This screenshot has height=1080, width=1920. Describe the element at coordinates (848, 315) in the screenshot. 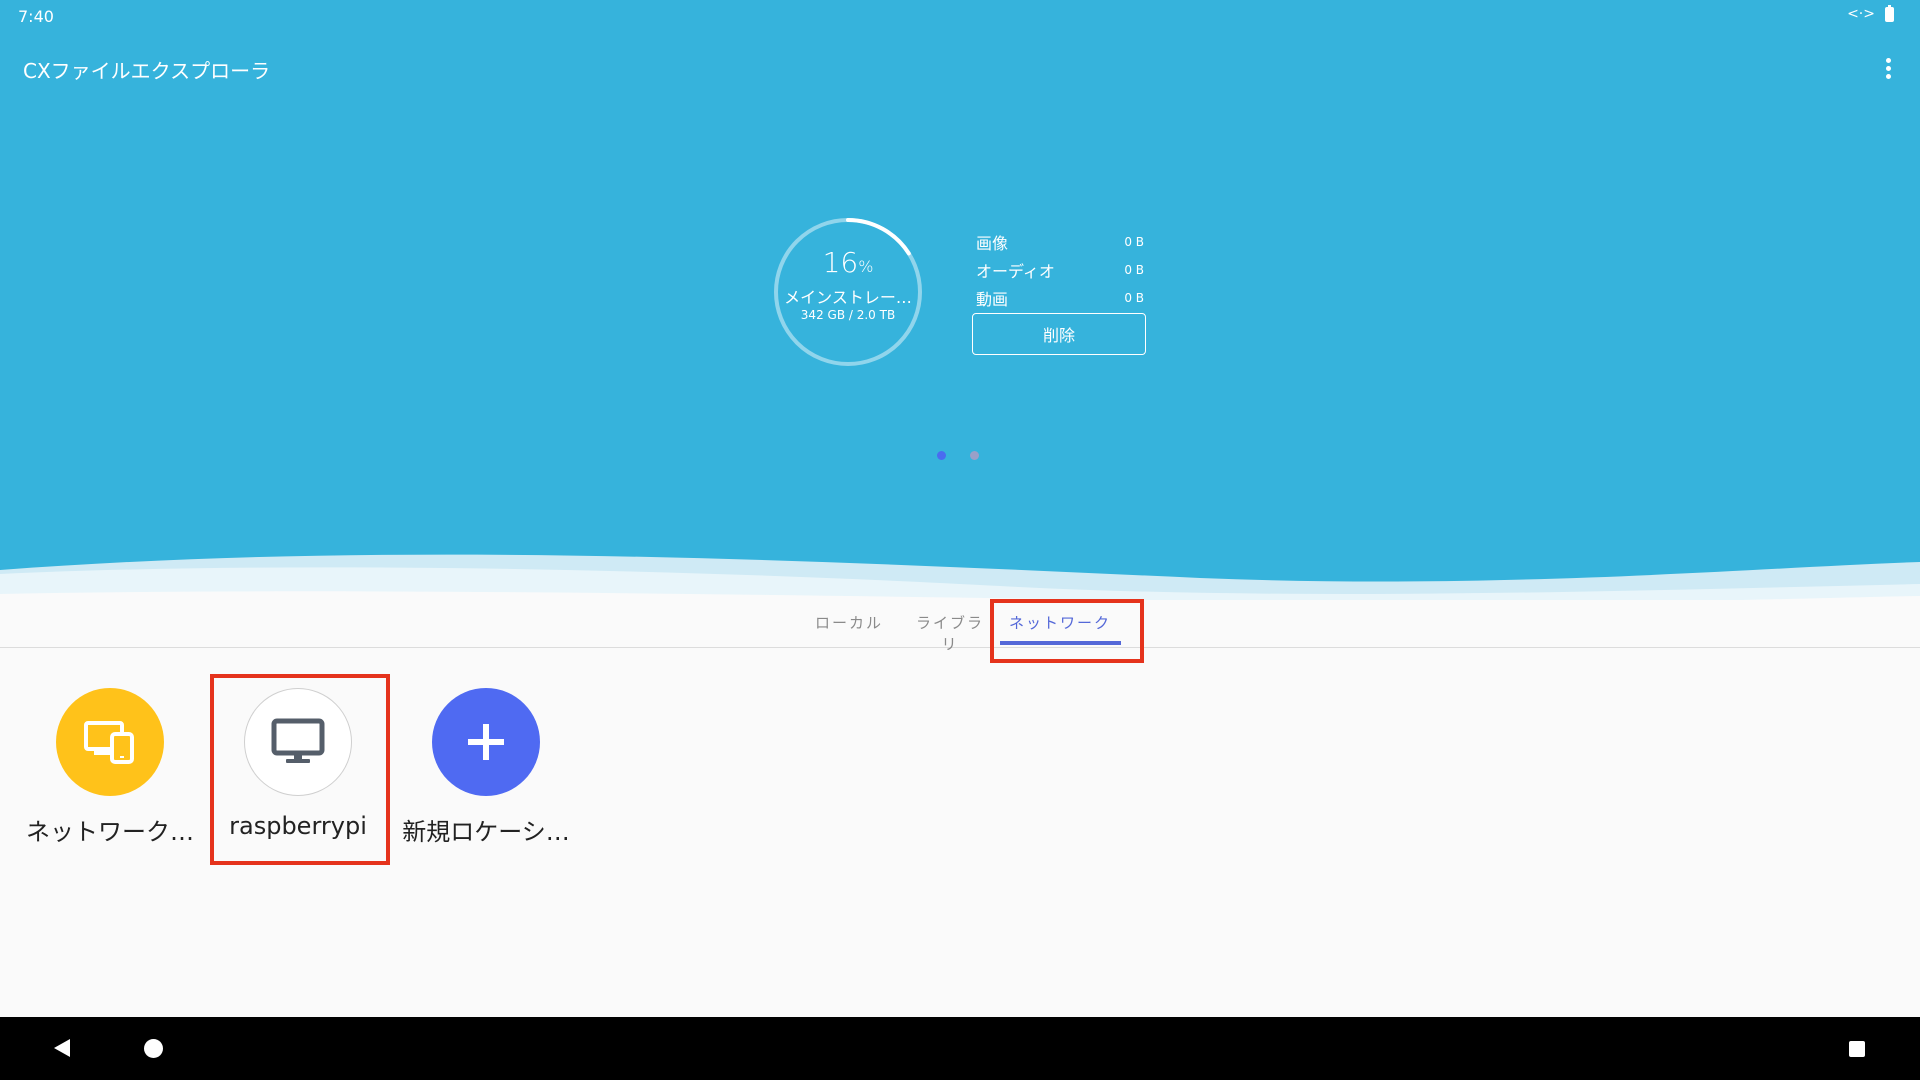

I see `storage-size: 342 GB / 2.0 TB` at that location.